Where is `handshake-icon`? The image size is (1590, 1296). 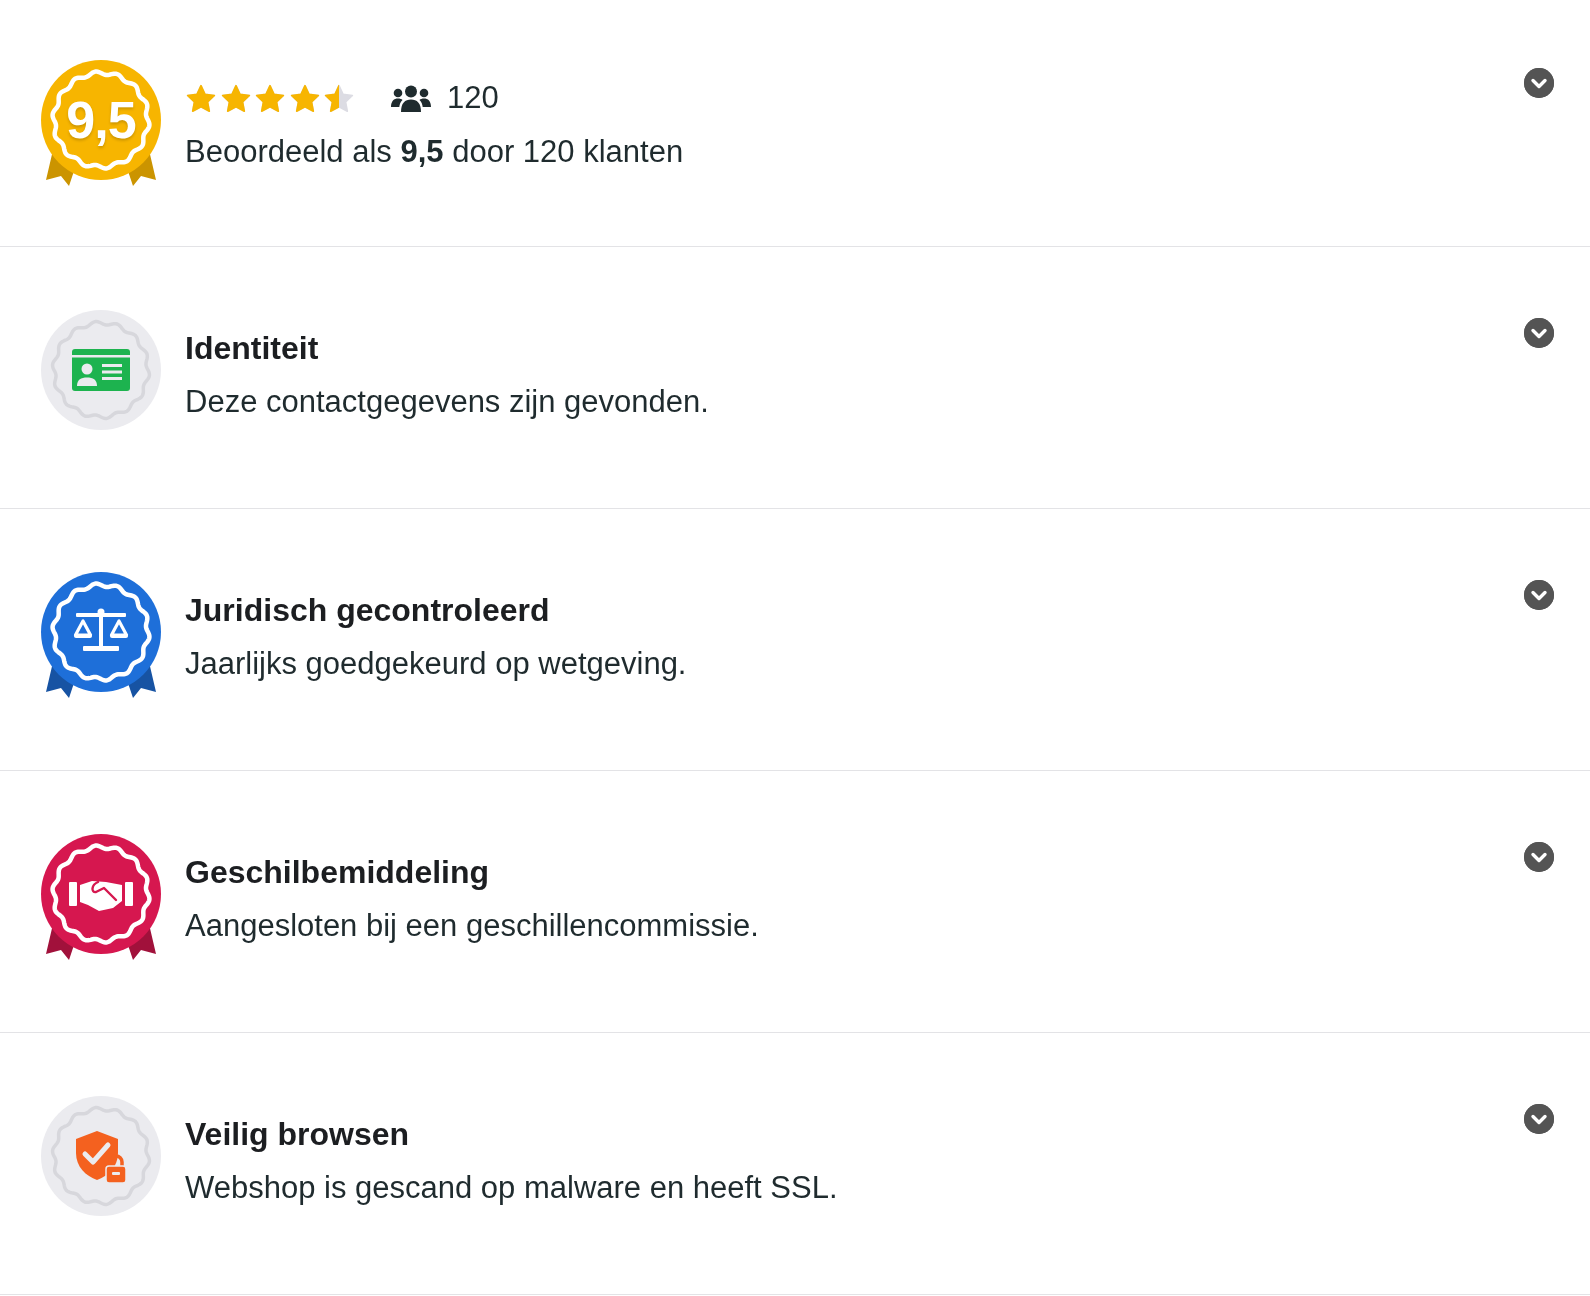
handshake-icon is located at coordinates (101, 895).